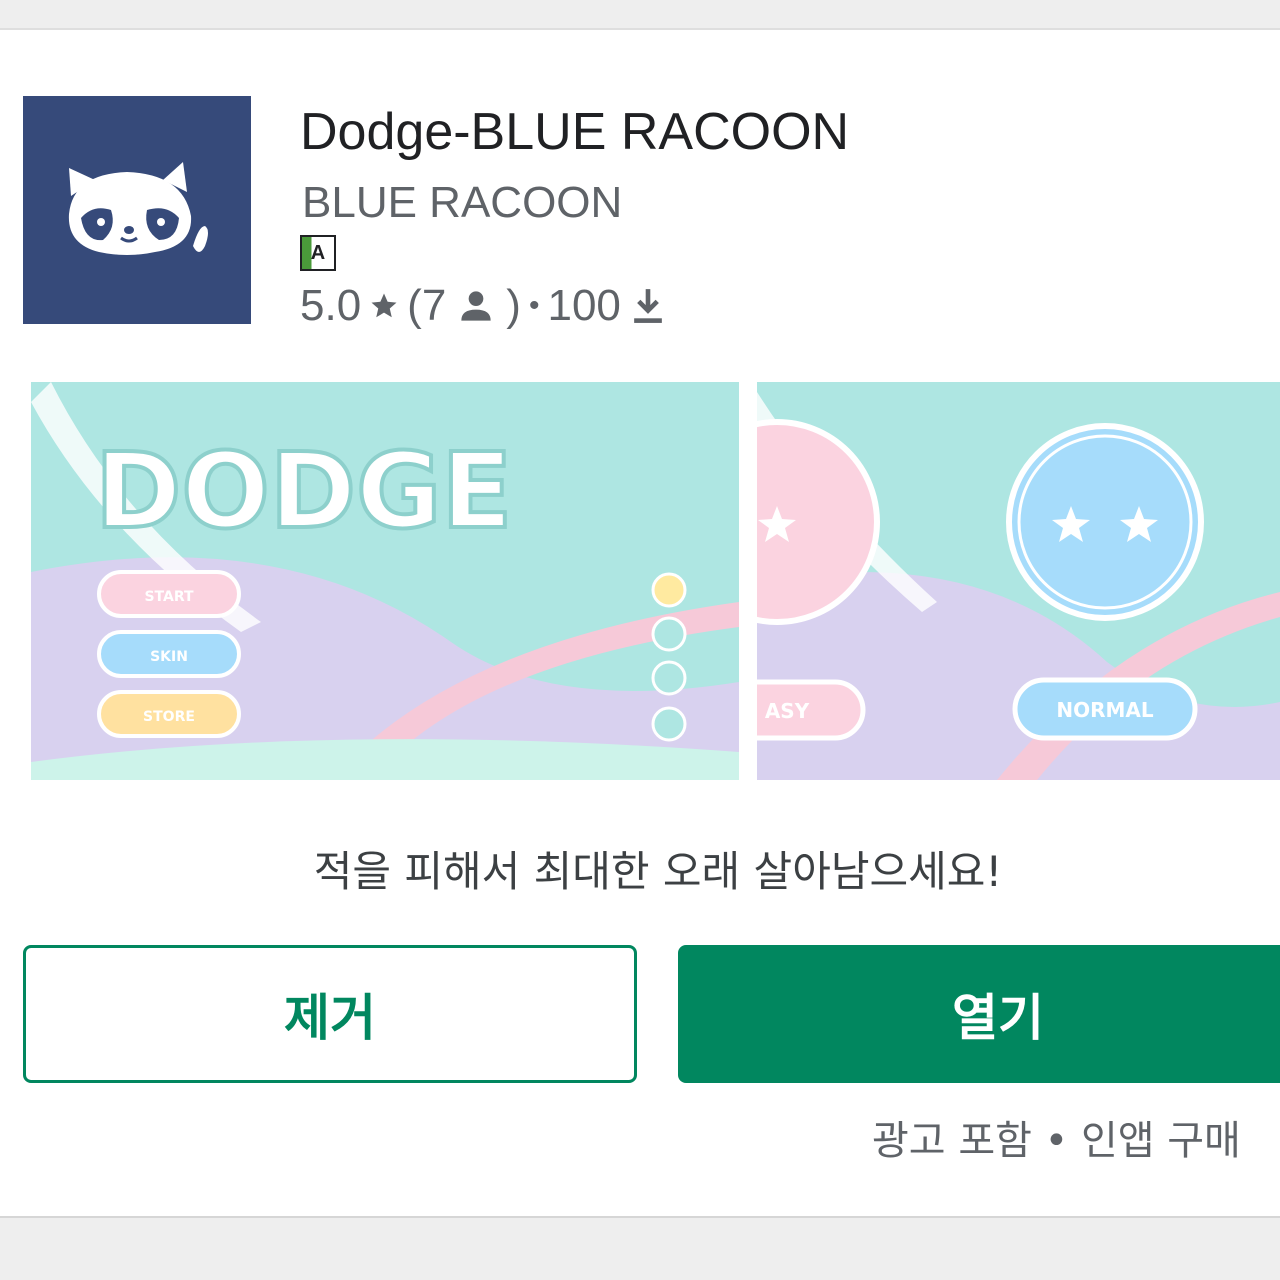  I want to click on download-count: 100, so click(584, 305).